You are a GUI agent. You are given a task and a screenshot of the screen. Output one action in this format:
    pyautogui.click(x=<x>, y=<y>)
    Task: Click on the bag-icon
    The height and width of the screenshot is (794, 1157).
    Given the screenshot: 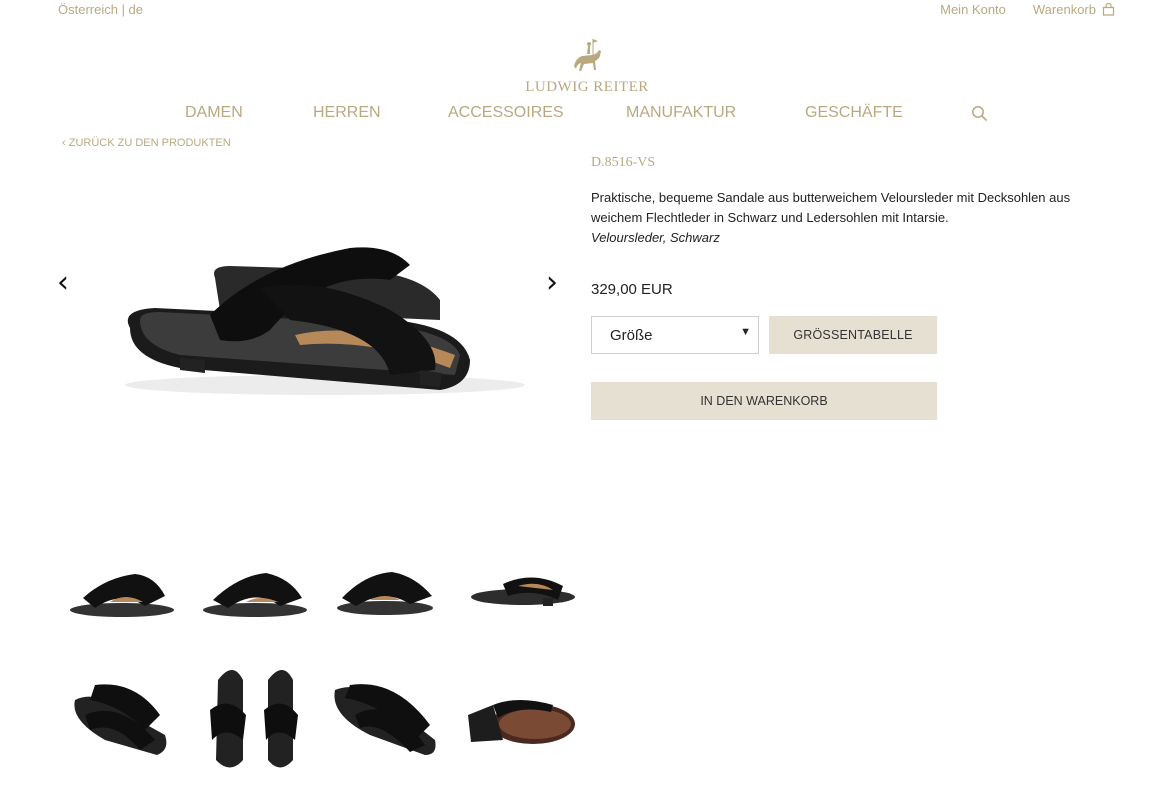 What is the action you would take?
    pyautogui.click(x=1108, y=9)
    